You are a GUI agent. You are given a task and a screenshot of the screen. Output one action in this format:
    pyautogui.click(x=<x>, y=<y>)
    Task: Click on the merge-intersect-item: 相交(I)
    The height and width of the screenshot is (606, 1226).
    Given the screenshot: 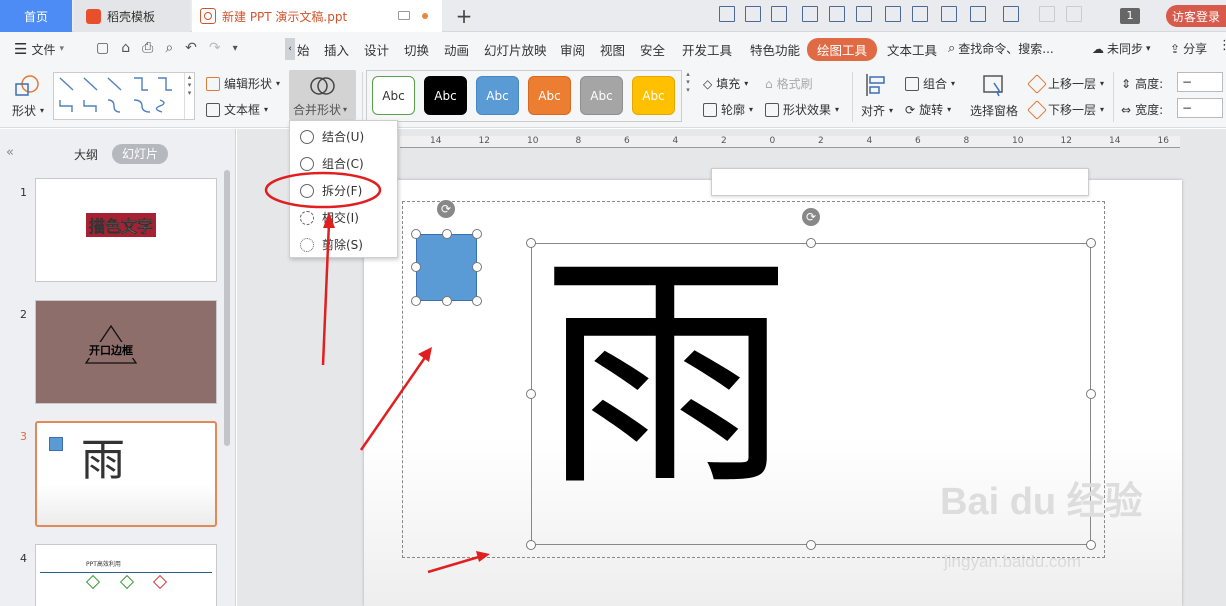 What is the action you would take?
    pyautogui.click(x=343, y=217)
    